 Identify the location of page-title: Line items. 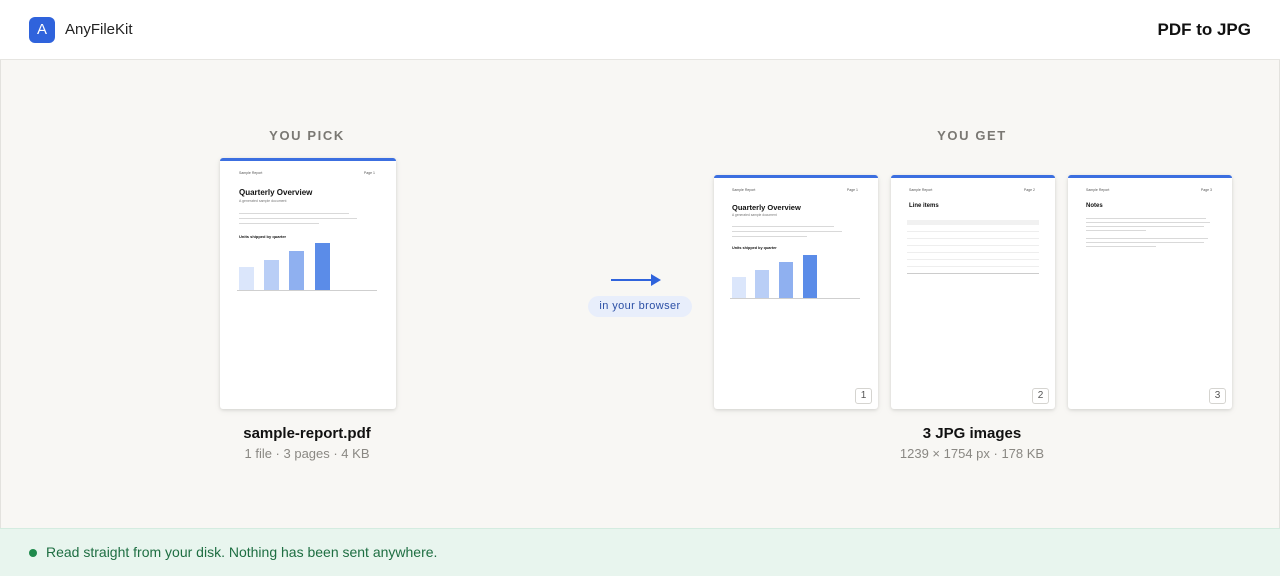
(924, 206).